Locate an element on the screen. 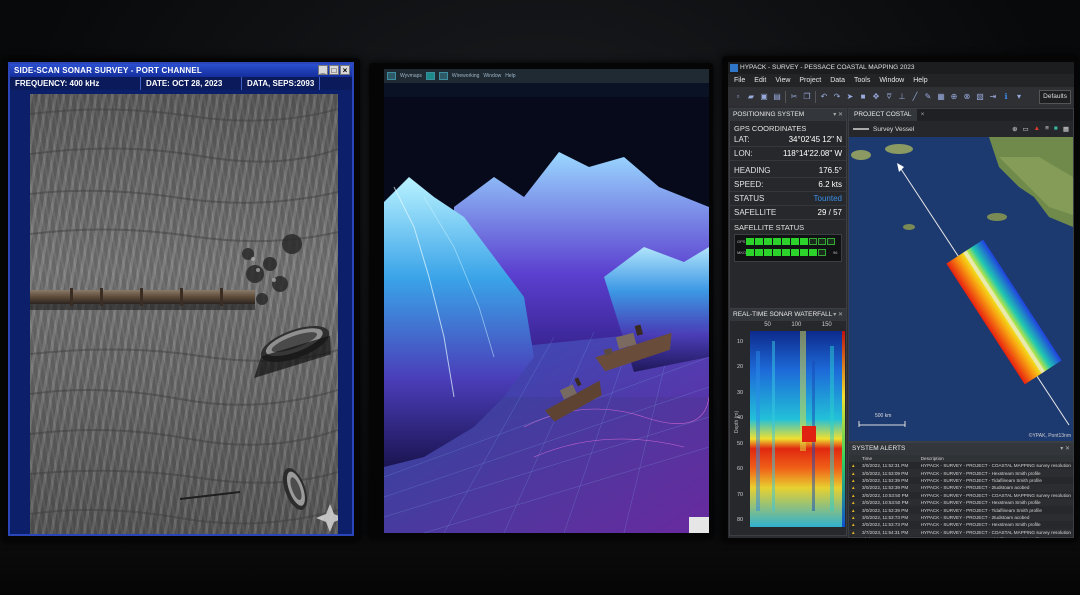 This screenshot has width=1080, height=595. vessel-icon is located at coordinates (861, 129).